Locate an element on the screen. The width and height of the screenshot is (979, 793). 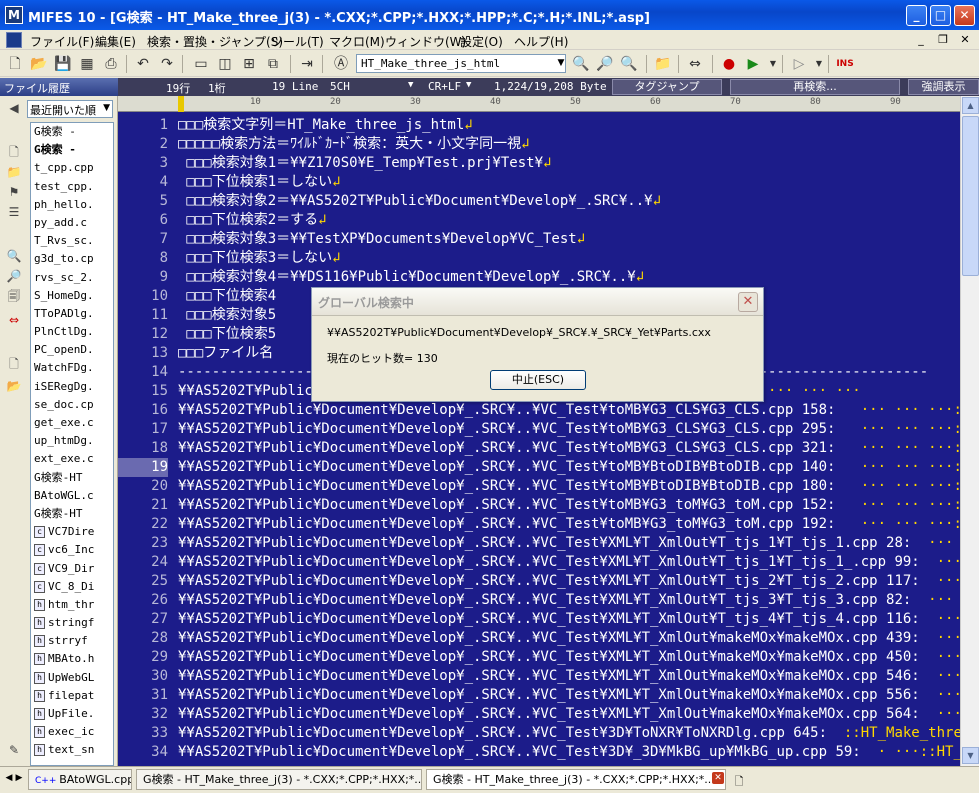
tab-batowgl: C++ BAtoWGL.cpp is located at coordinates (80, 779).